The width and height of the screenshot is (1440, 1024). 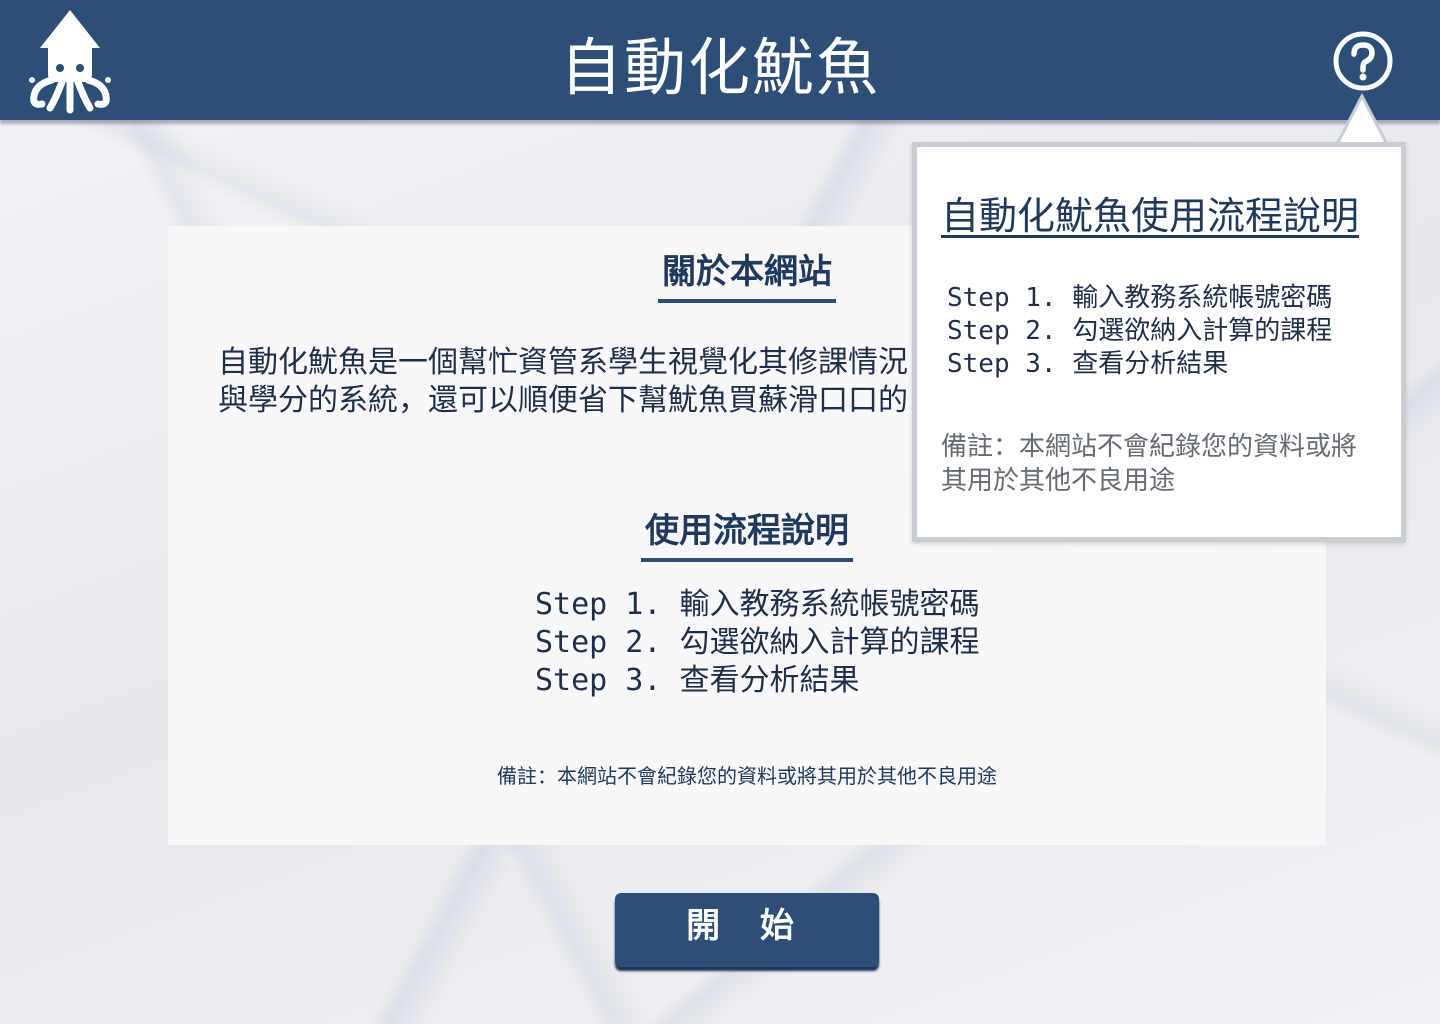 What do you see at coordinates (747, 930) in the screenshot?
I see `start-button: 開 始` at bounding box center [747, 930].